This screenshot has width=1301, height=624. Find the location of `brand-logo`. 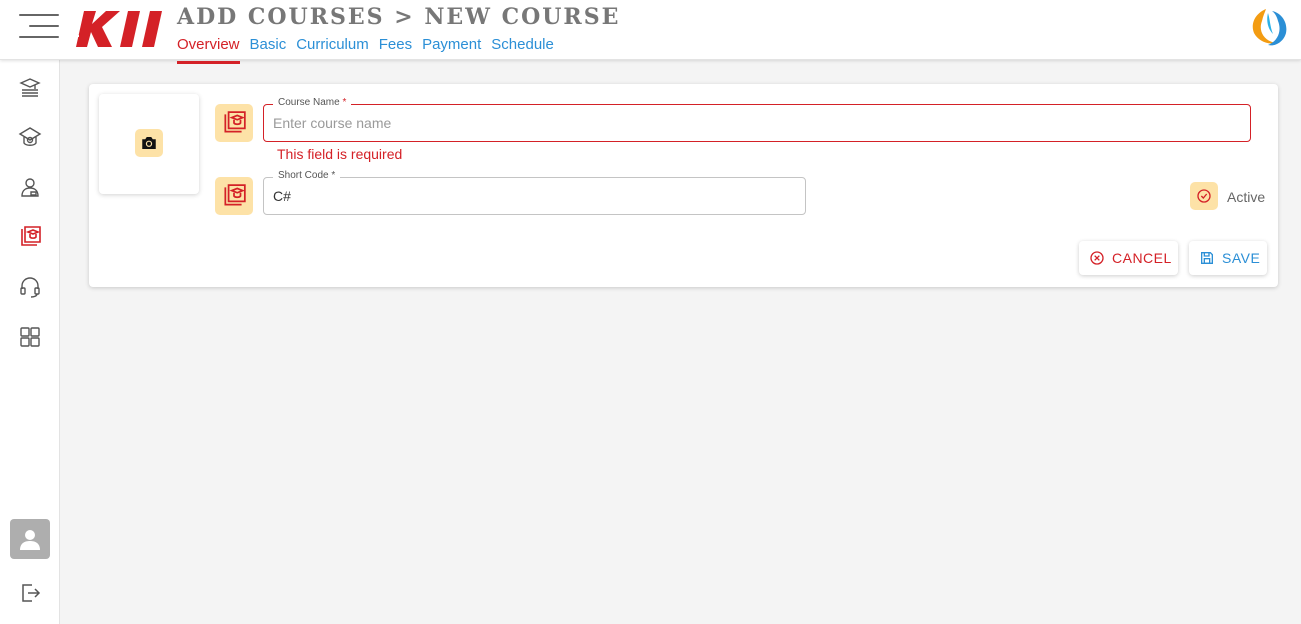

brand-logo is located at coordinates (1269, 27).